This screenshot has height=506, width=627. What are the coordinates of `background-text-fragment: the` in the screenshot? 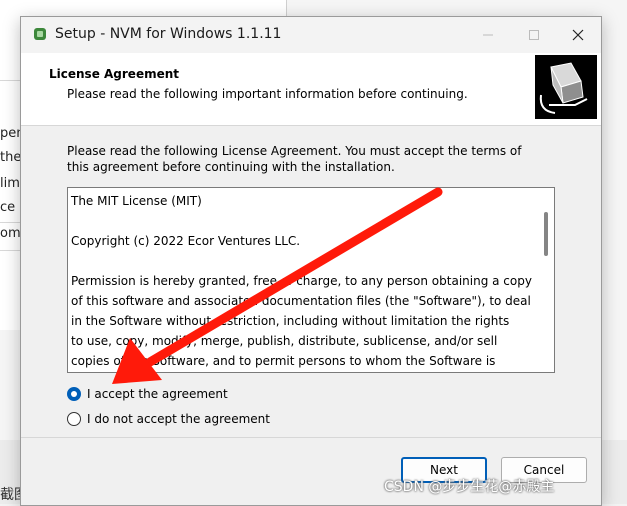 It's located at (11, 157).